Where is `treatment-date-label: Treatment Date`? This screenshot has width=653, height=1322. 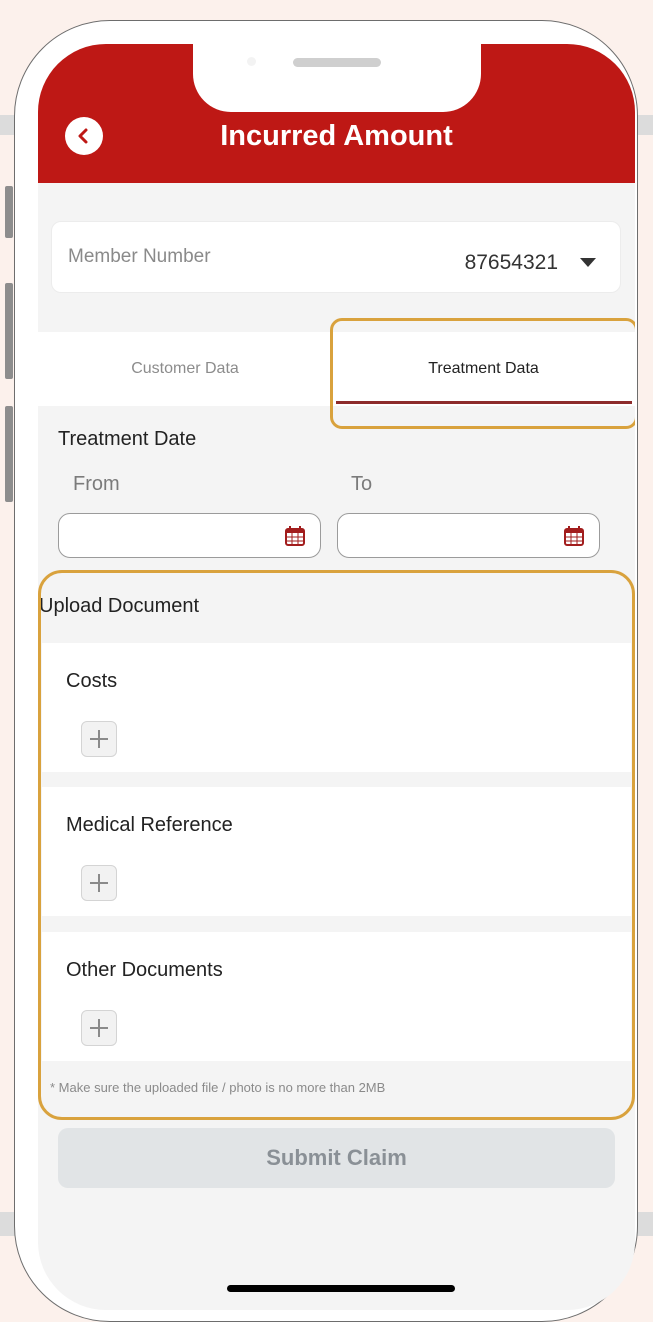 treatment-date-label: Treatment Date is located at coordinates (127, 439).